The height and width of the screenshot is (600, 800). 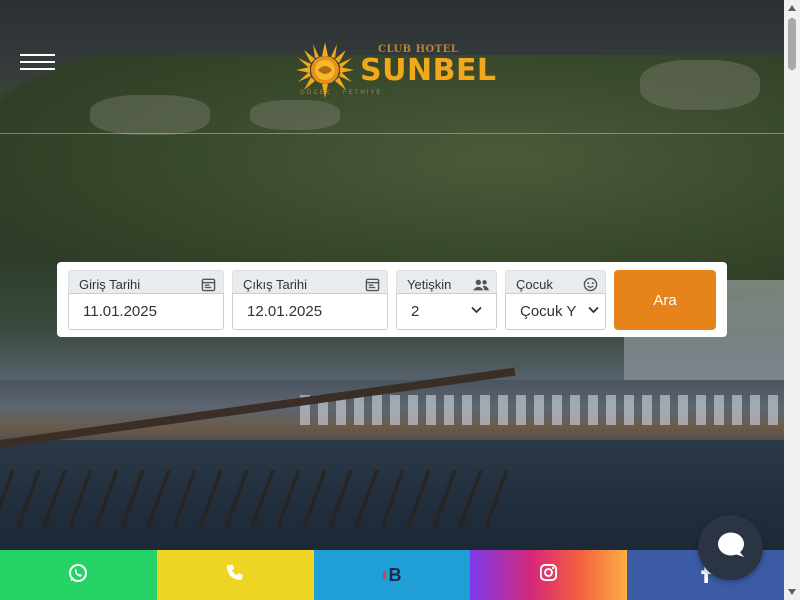 What do you see at coordinates (255, 500) in the screenshot?
I see `pier-legs` at bounding box center [255, 500].